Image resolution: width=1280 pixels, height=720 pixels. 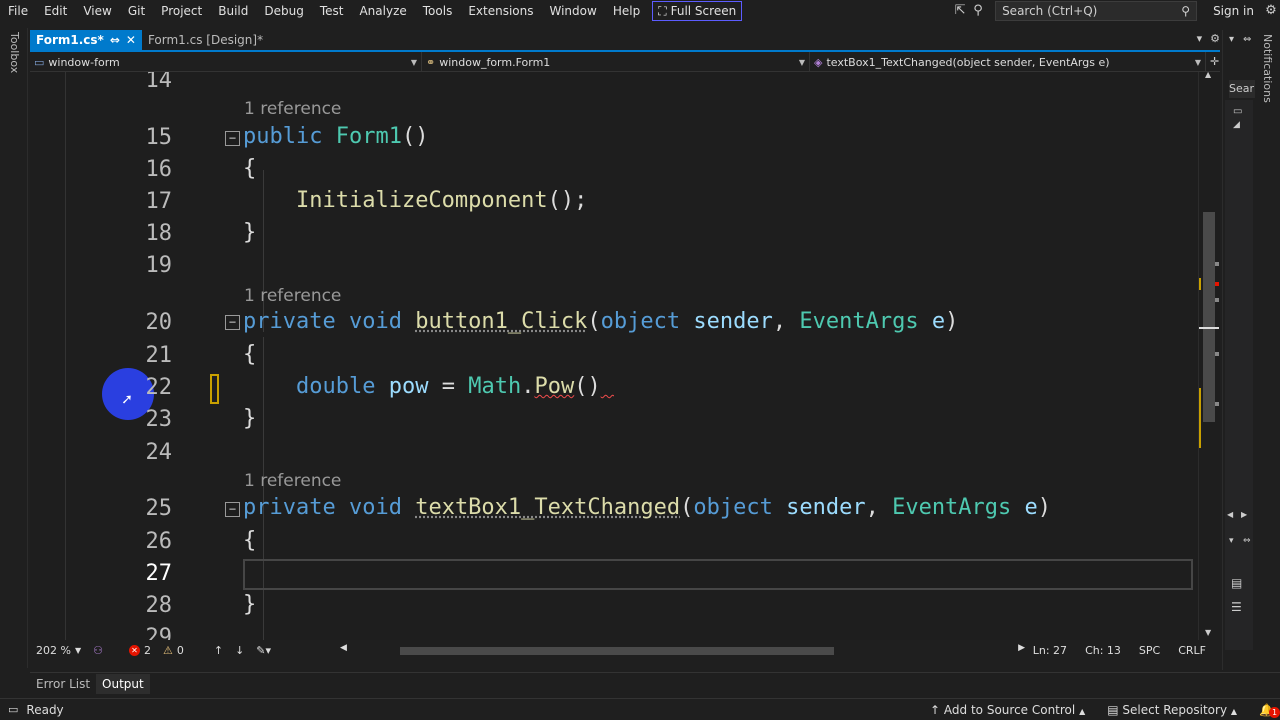 What do you see at coordinates (173, 650) in the screenshot?
I see `warning-count: ⚠ 0` at bounding box center [173, 650].